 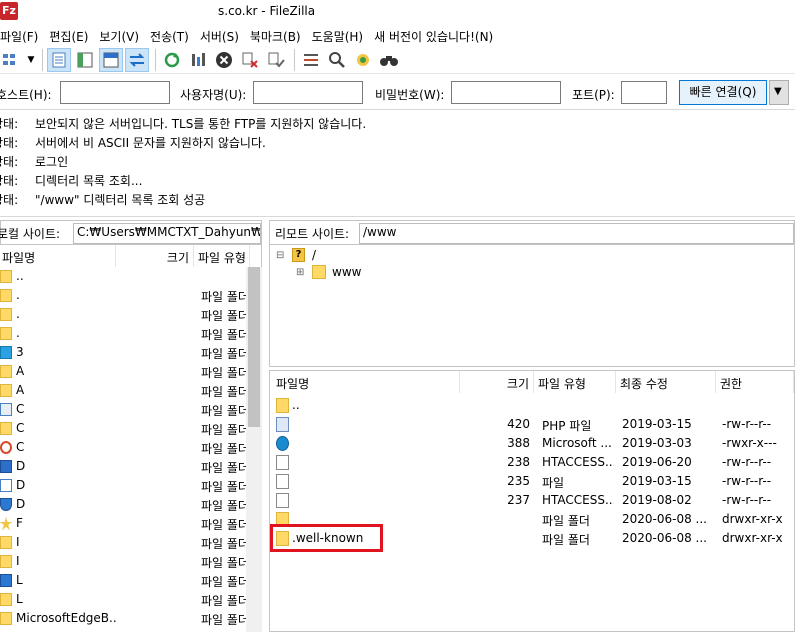 I want to click on link-icon, so click(x=6, y=447).